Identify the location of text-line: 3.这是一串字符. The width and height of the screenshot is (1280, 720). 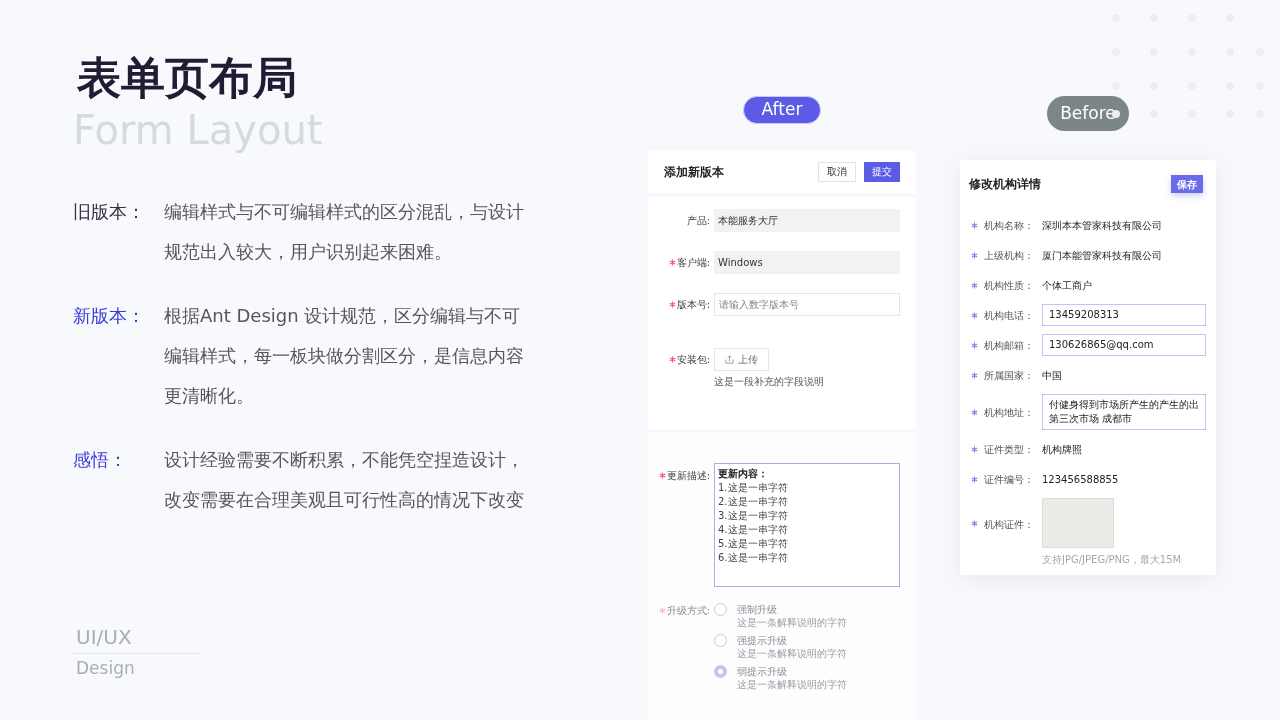
(753, 515).